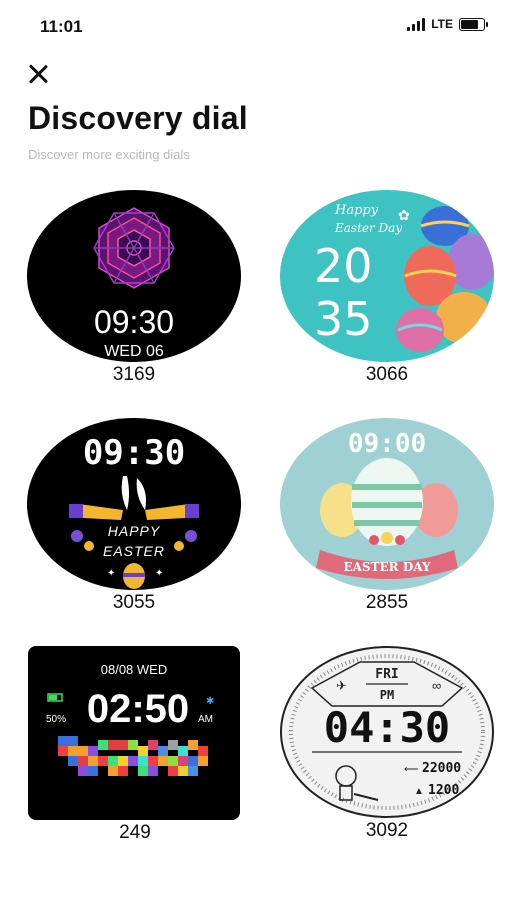  Describe the element at coordinates (387, 374) in the screenshot. I see `dial-id: 3066` at that location.